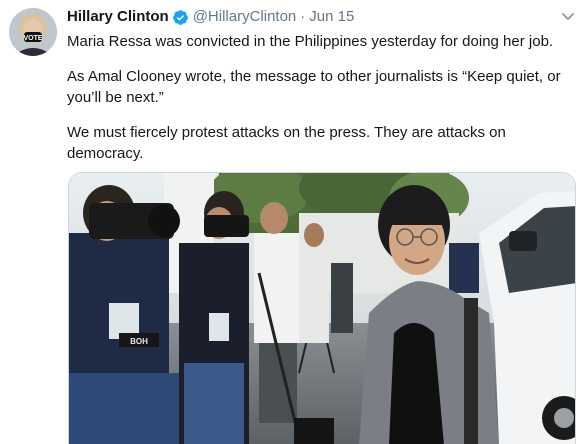 This screenshot has height=444, width=585. I want to click on author-name: Hillary Clinton, so click(118, 17).